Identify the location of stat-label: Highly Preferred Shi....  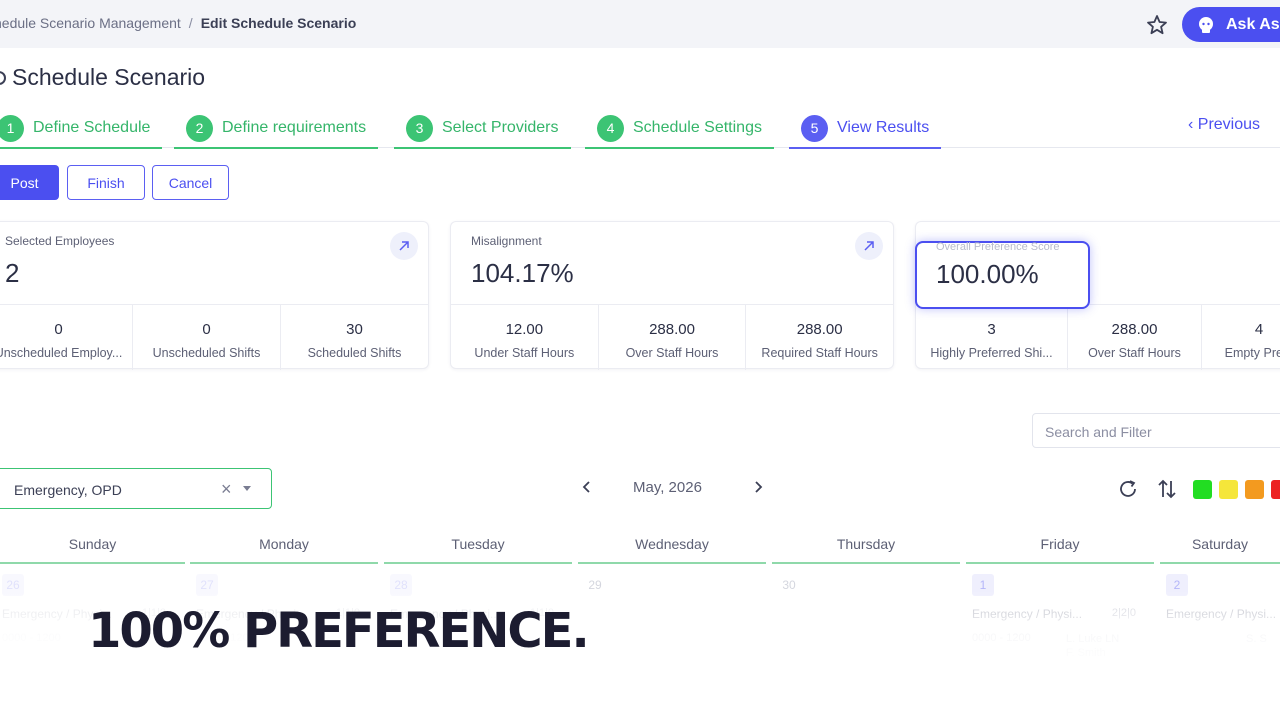
(991, 353).